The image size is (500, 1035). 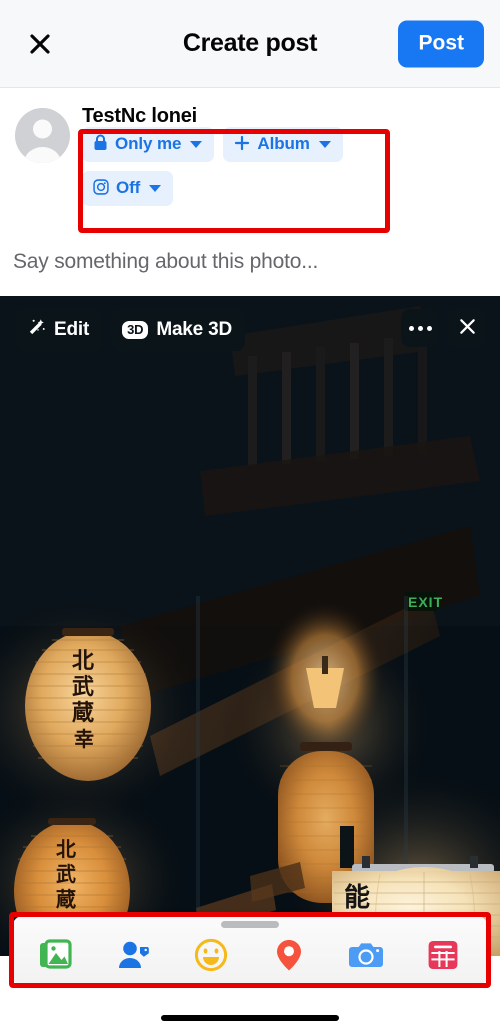 I want to click on edit-photo-button: Edit, so click(x=59, y=330).